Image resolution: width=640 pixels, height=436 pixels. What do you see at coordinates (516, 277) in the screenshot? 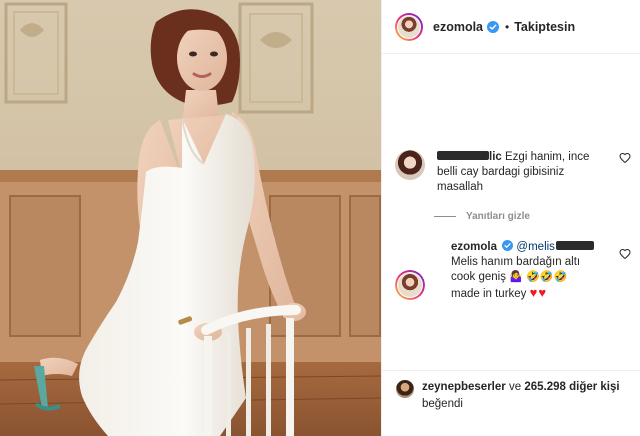
I see `shrug-emoji-icon: 🤷‍♀️` at bounding box center [516, 277].